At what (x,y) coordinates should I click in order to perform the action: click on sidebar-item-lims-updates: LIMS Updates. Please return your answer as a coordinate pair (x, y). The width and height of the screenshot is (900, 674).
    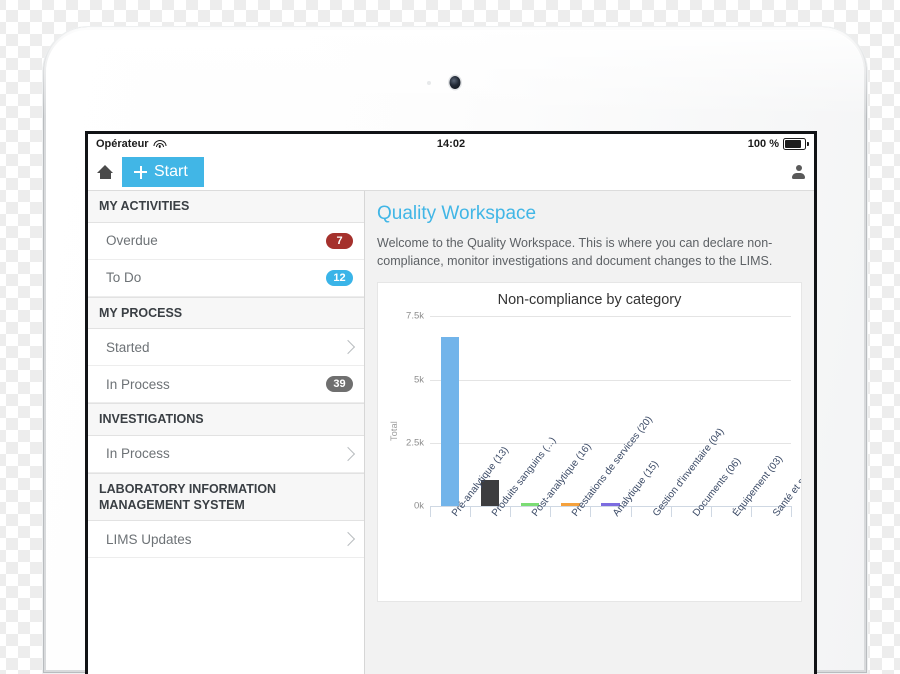
    Looking at the image, I should click on (226, 540).